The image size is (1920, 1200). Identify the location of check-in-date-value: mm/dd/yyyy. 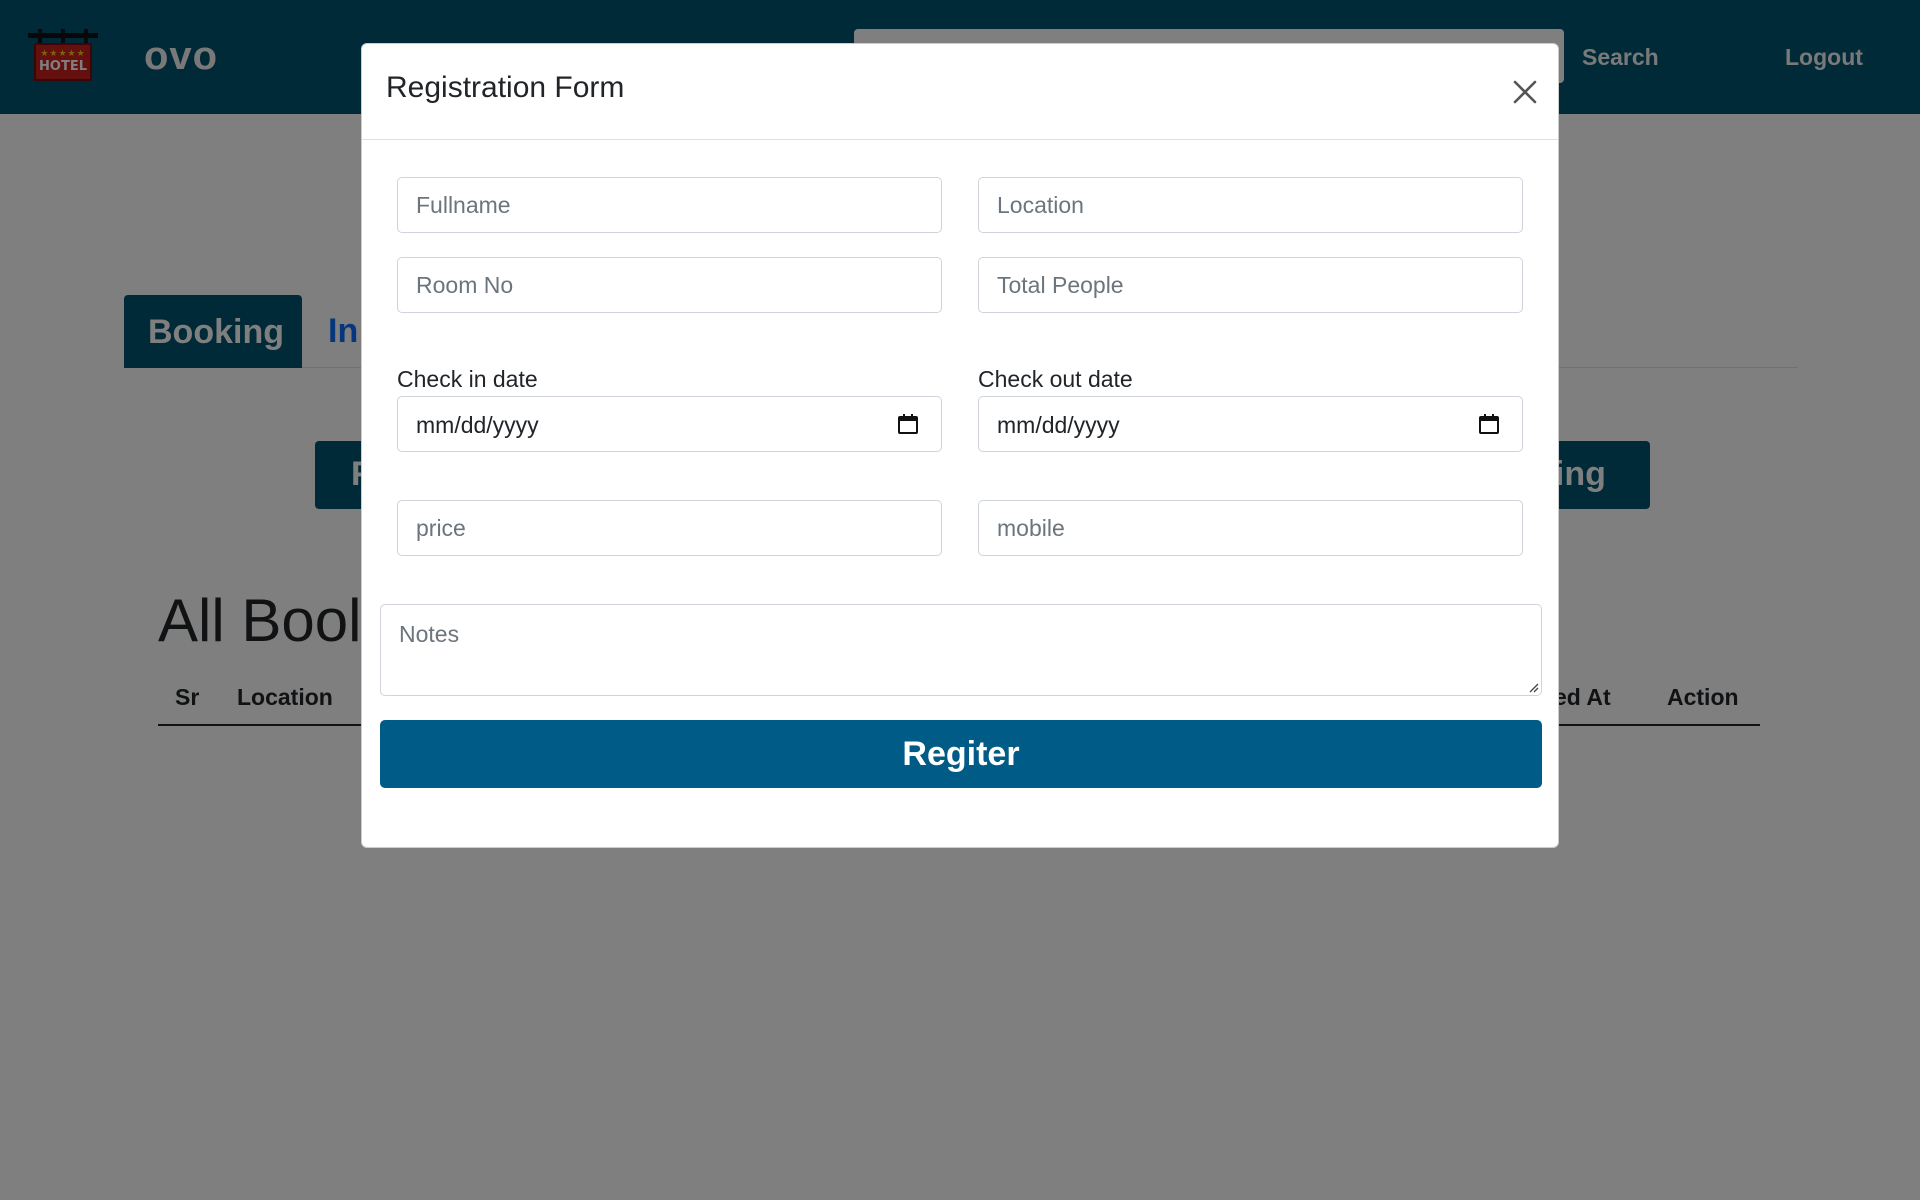
(477, 425).